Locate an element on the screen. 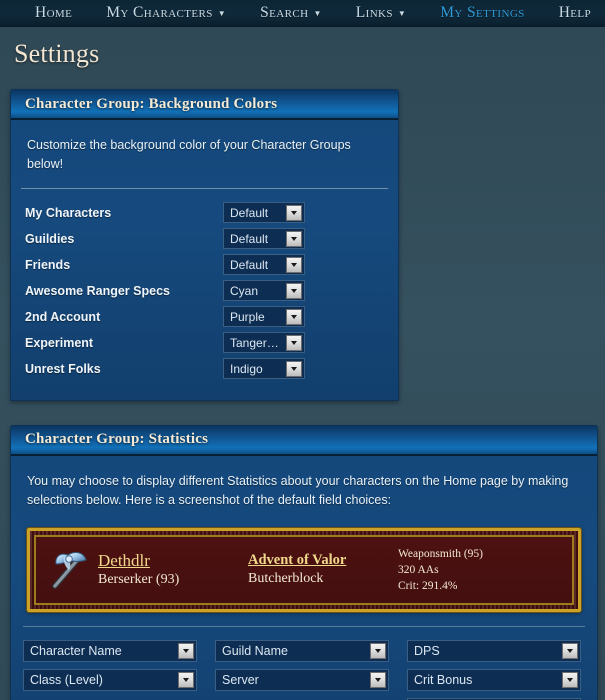 The height and width of the screenshot is (700, 605). color-row: Unrest Folks Indigo is located at coordinates (204, 369).